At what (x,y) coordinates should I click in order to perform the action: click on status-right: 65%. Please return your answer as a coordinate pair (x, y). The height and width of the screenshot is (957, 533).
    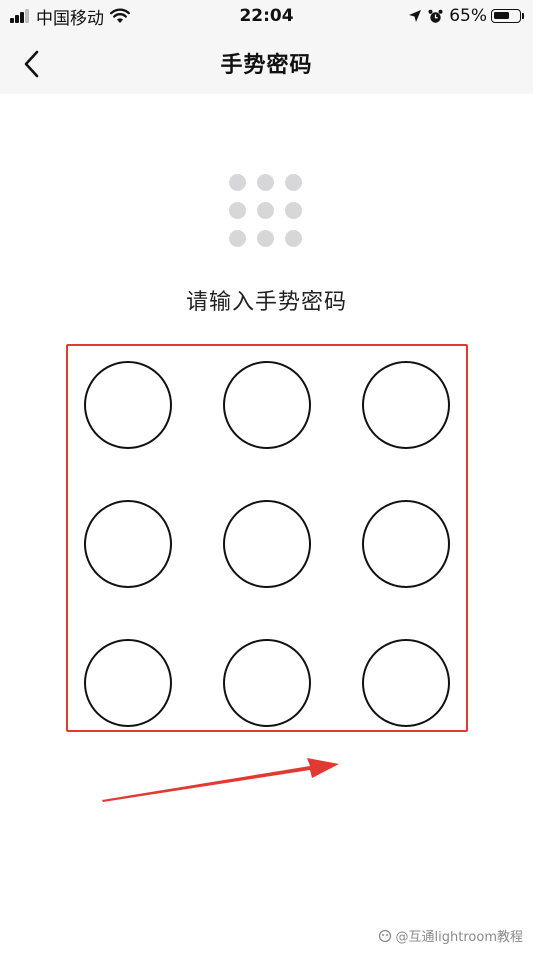
    Looking at the image, I should click on (466, 16).